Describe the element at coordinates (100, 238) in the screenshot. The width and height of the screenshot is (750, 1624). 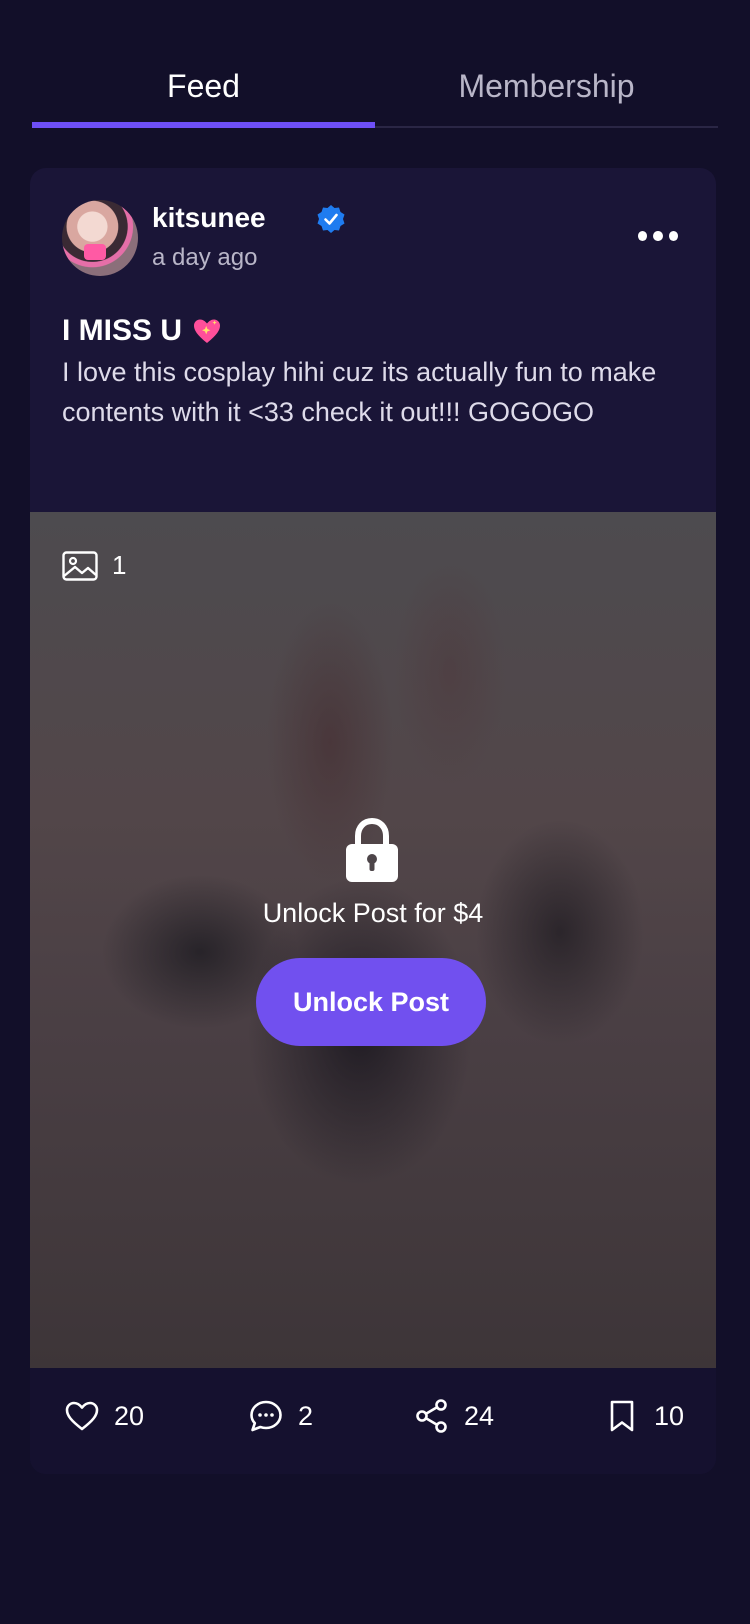
I see `avatar` at that location.